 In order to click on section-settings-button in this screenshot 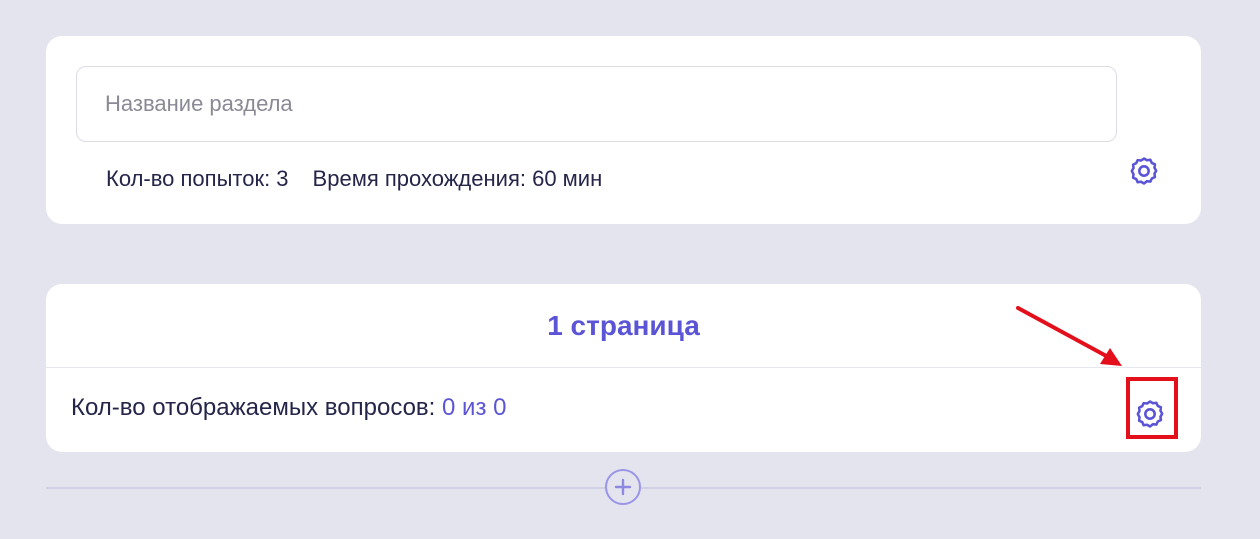, I will do `click(1144, 171)`.